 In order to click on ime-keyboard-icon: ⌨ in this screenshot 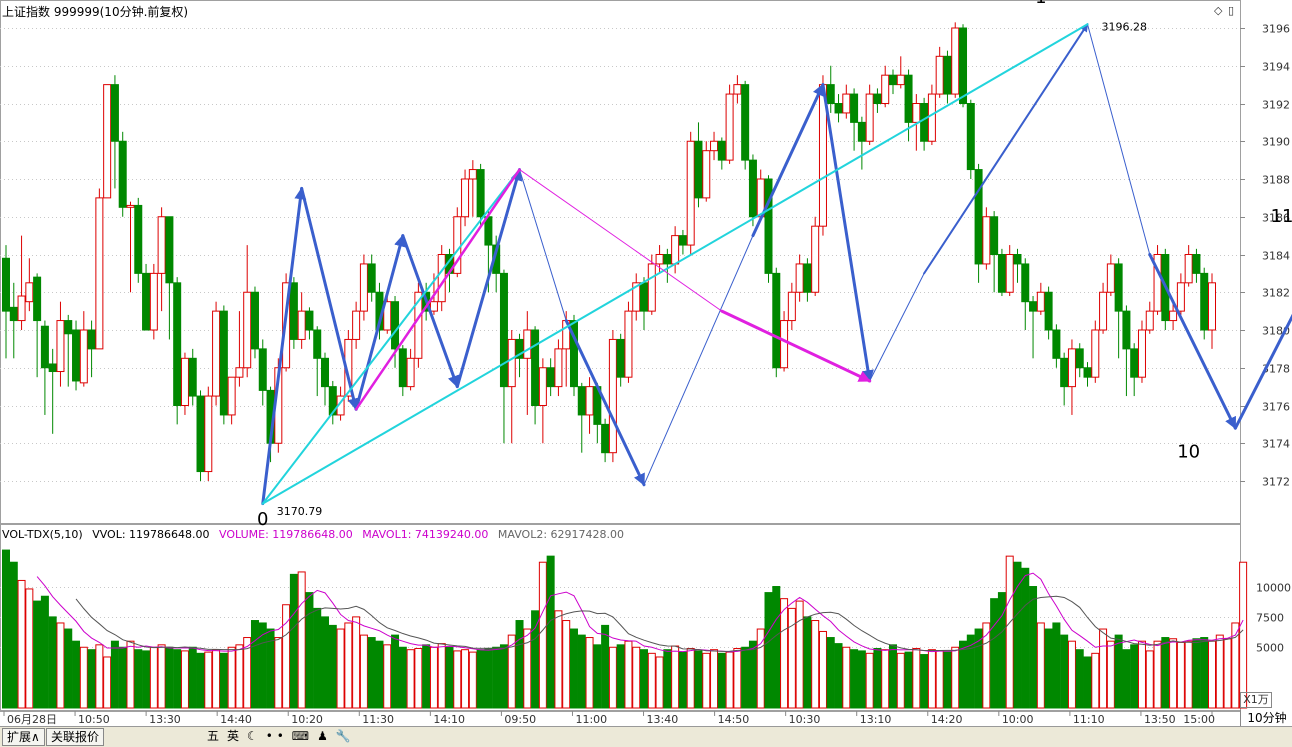, I will do `click(300, 736)`.